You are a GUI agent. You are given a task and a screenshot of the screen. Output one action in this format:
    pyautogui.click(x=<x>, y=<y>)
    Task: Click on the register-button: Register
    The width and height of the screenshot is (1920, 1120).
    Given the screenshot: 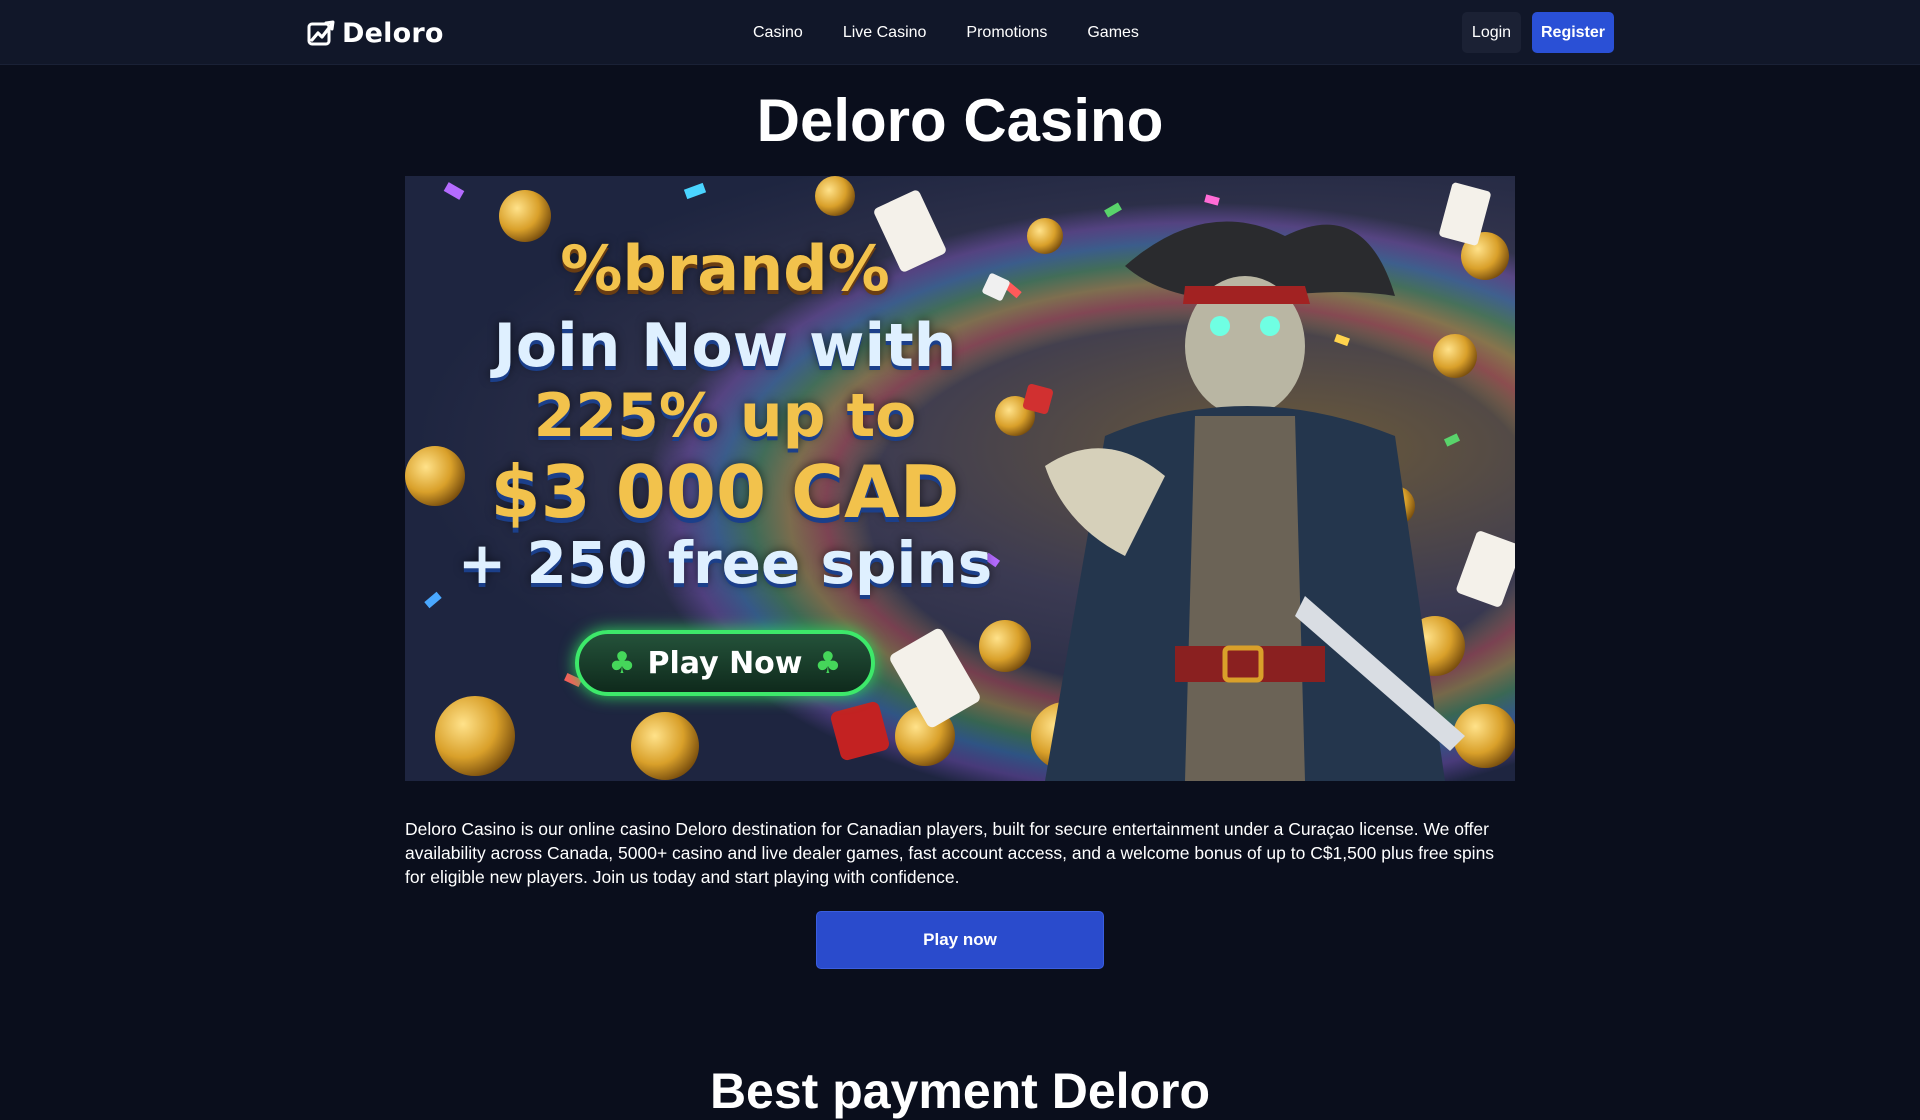 What is the action you would take?
    pyautogui.click(x=1573, y=32)
    